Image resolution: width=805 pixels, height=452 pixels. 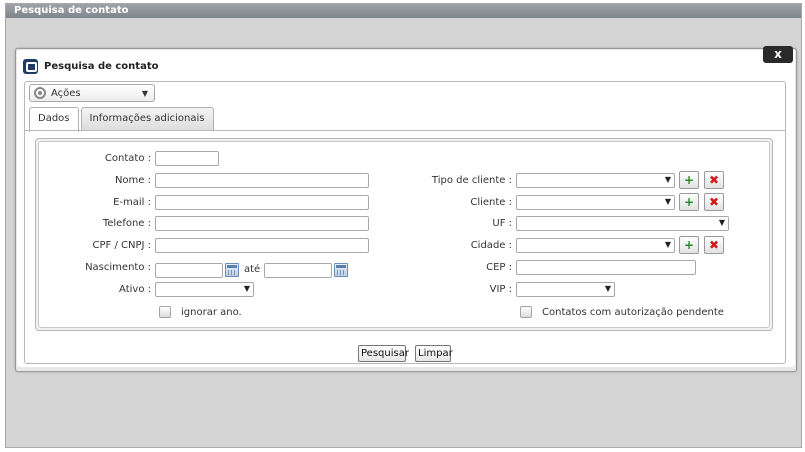 I want to click on gear-icon, so click(x=40, y=93).